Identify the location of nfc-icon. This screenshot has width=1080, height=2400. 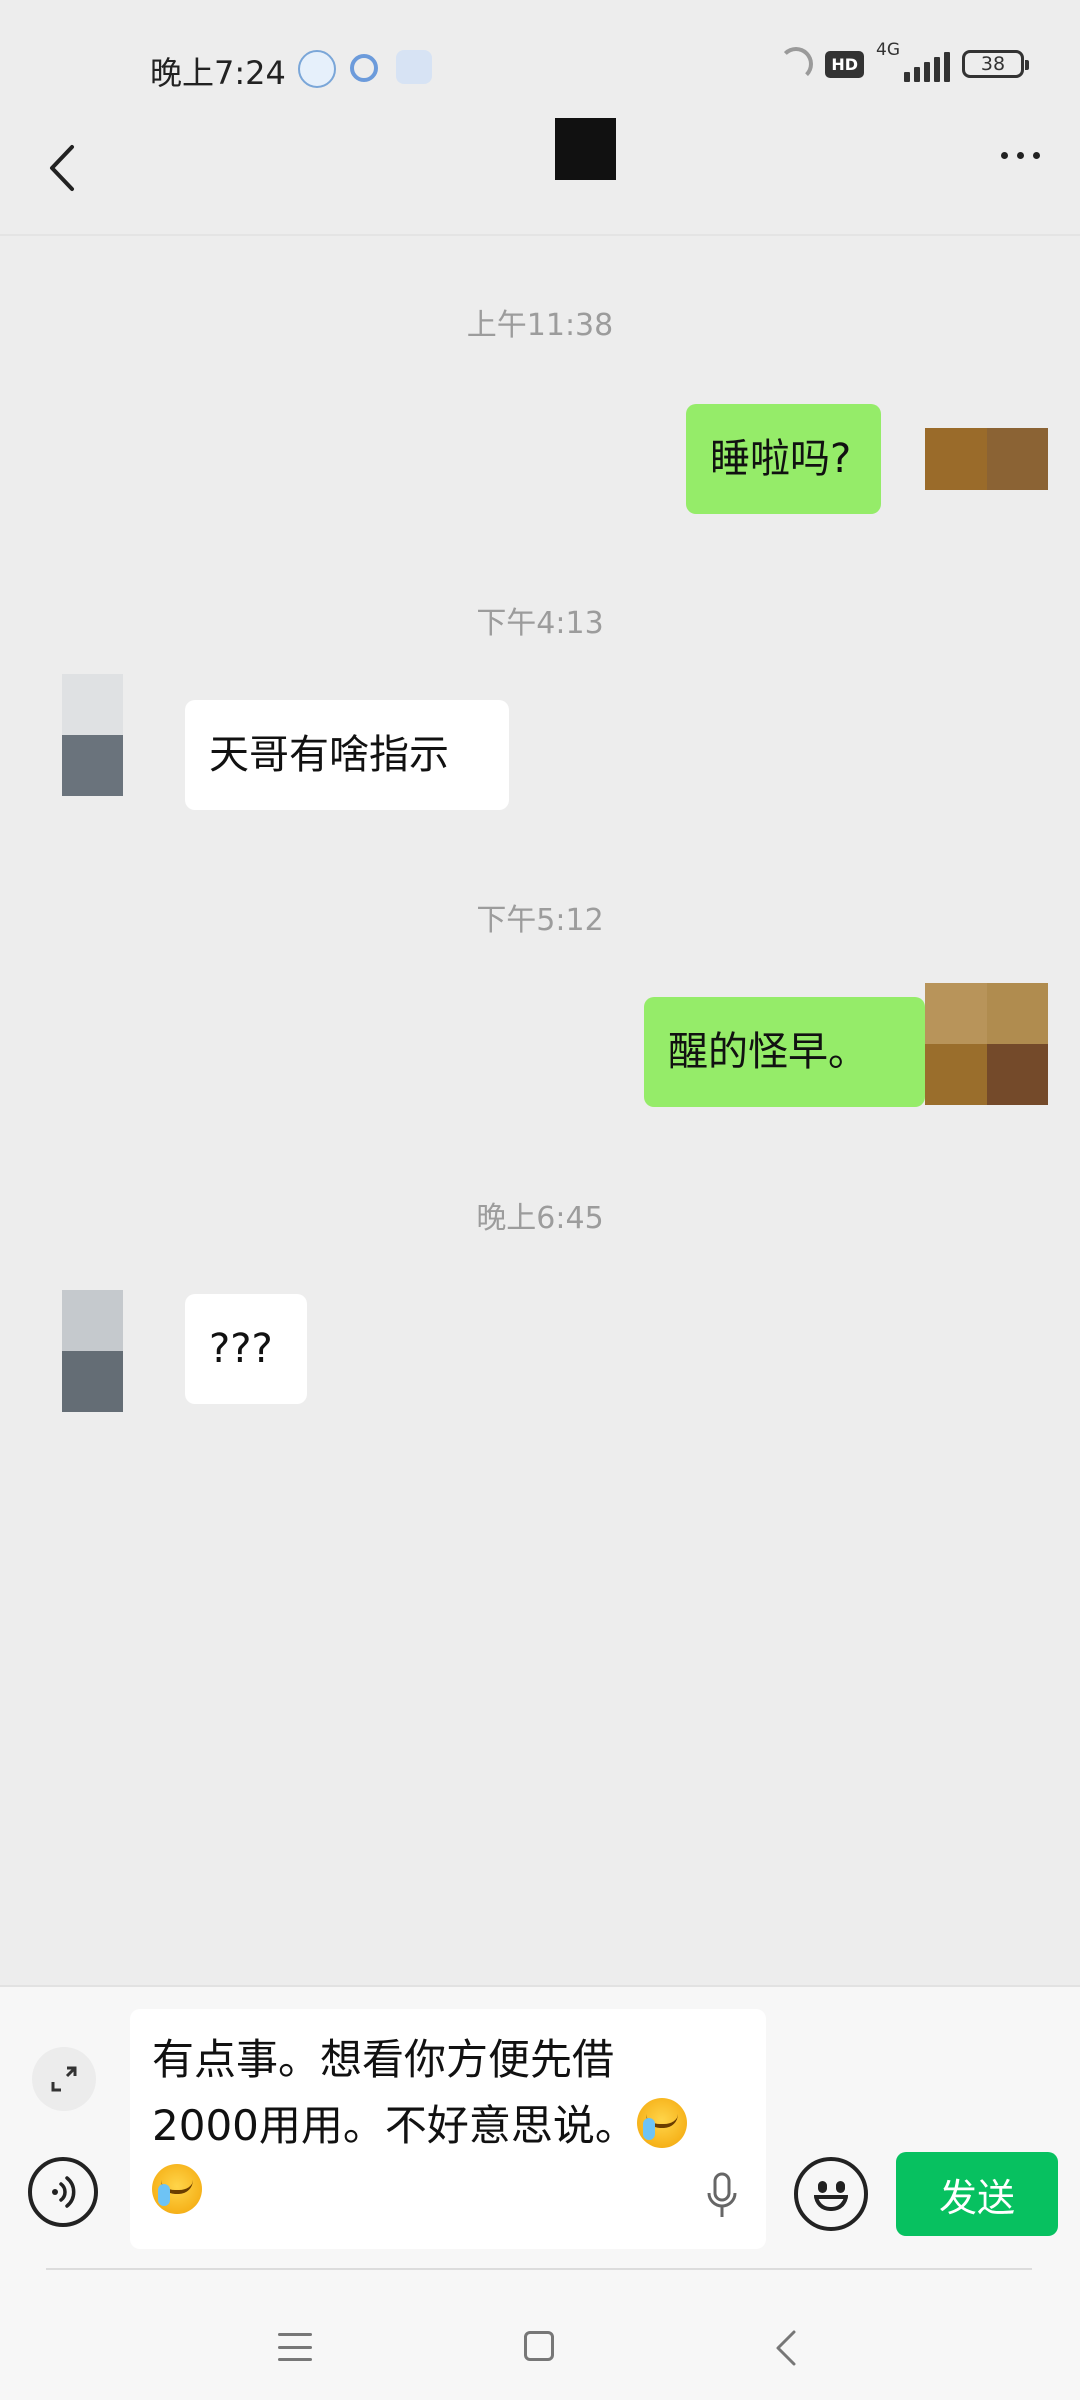
(796, 64).